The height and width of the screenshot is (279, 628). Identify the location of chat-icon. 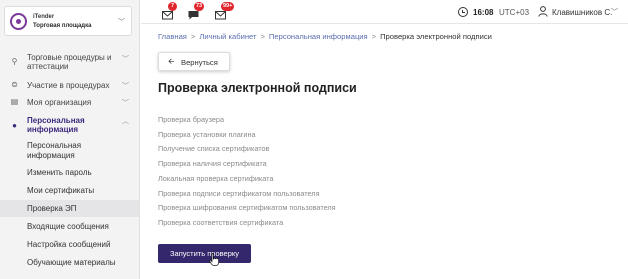
(193, 15).